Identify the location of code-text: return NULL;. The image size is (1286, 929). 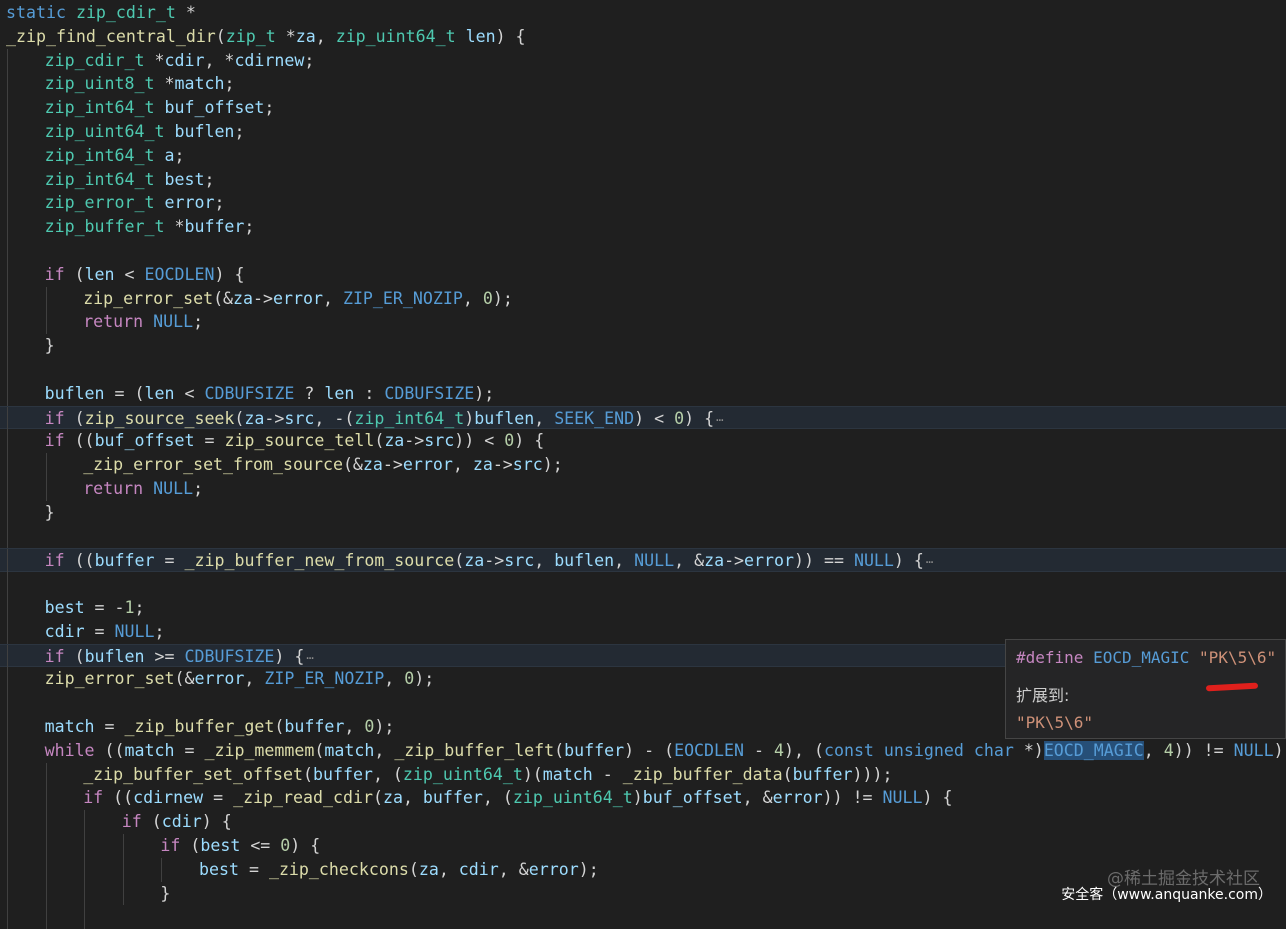
(143, 322).